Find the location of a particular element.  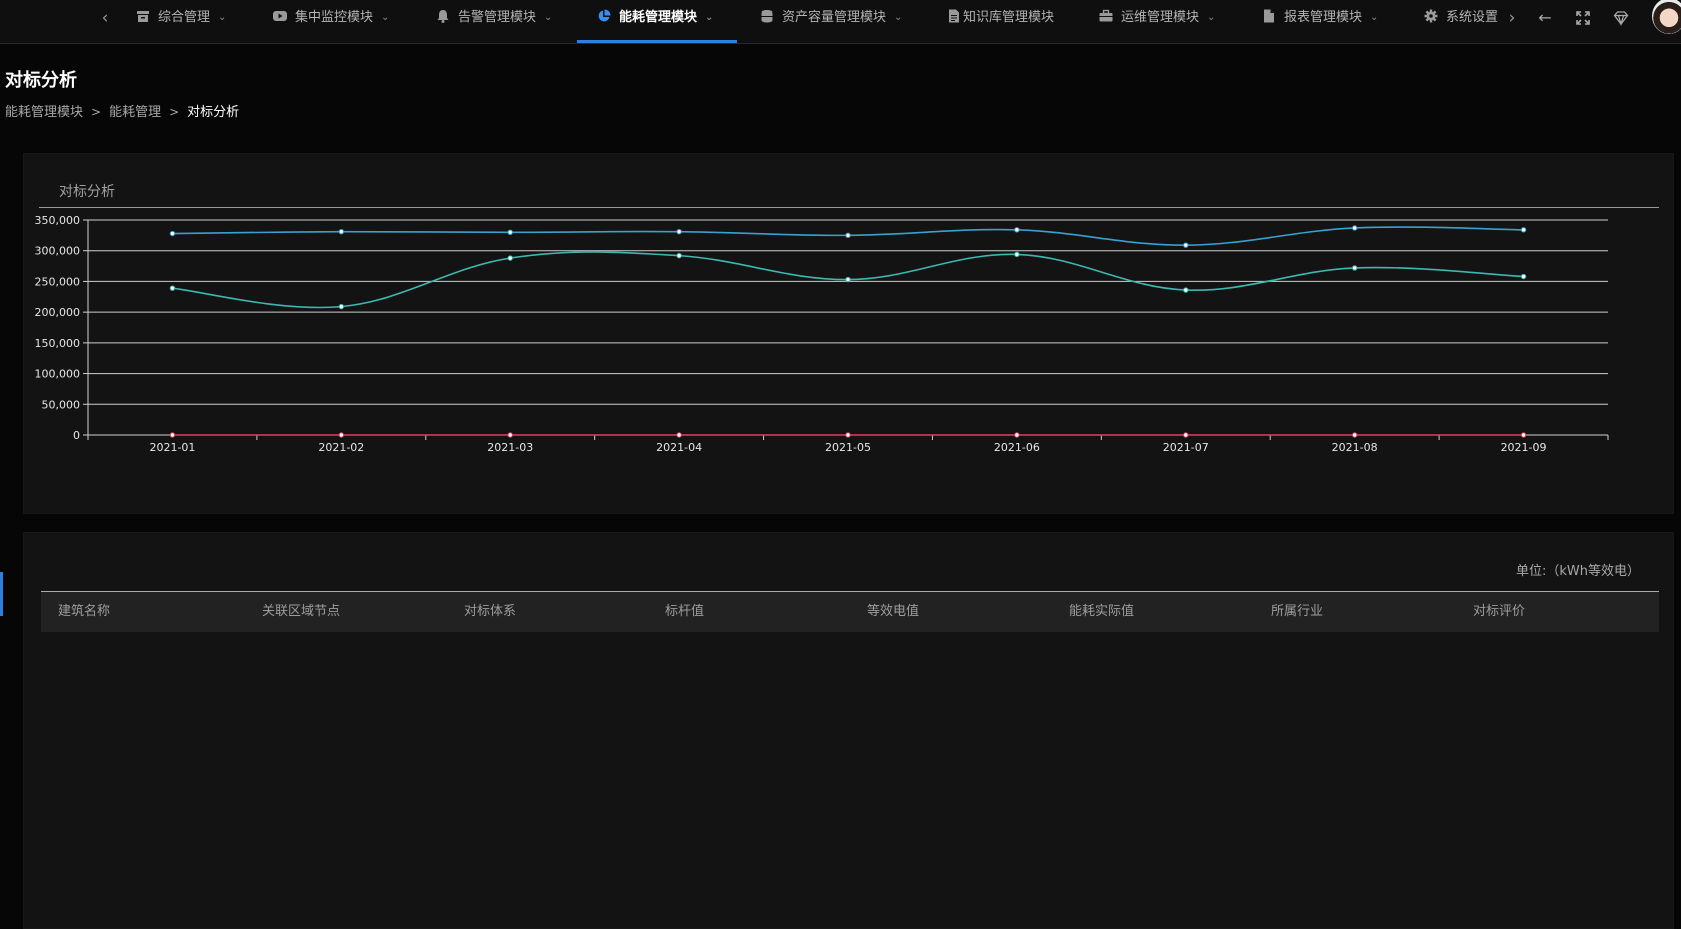

avatar is located at coordinates (1666, 17).